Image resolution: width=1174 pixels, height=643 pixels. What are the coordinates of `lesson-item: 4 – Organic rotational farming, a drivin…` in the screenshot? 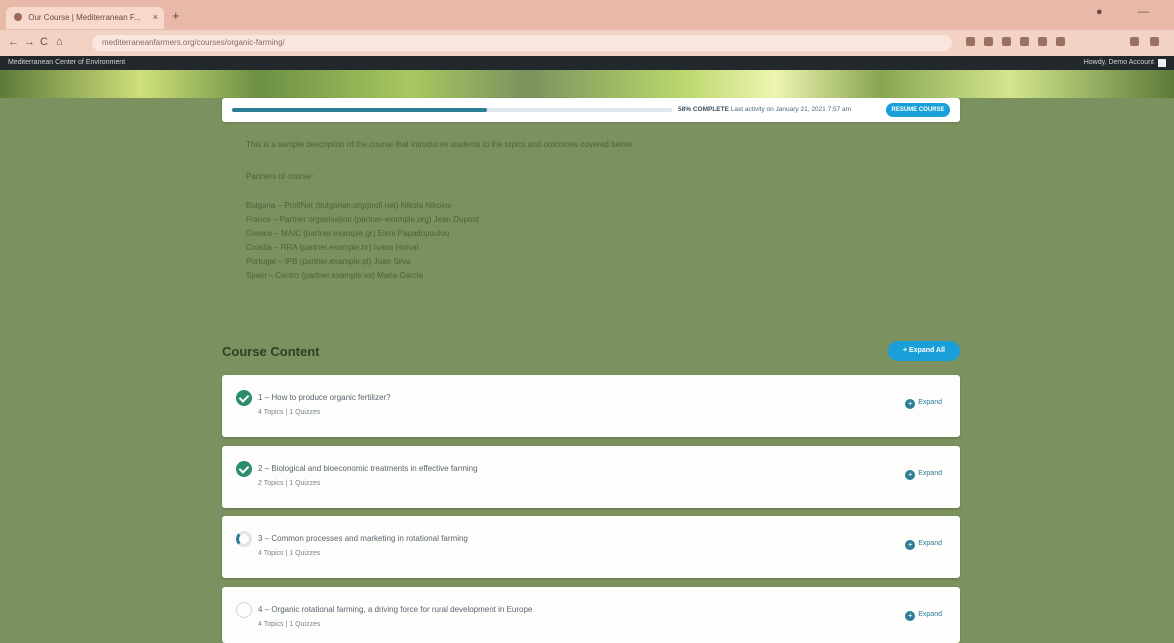 It's located at (591, 615).